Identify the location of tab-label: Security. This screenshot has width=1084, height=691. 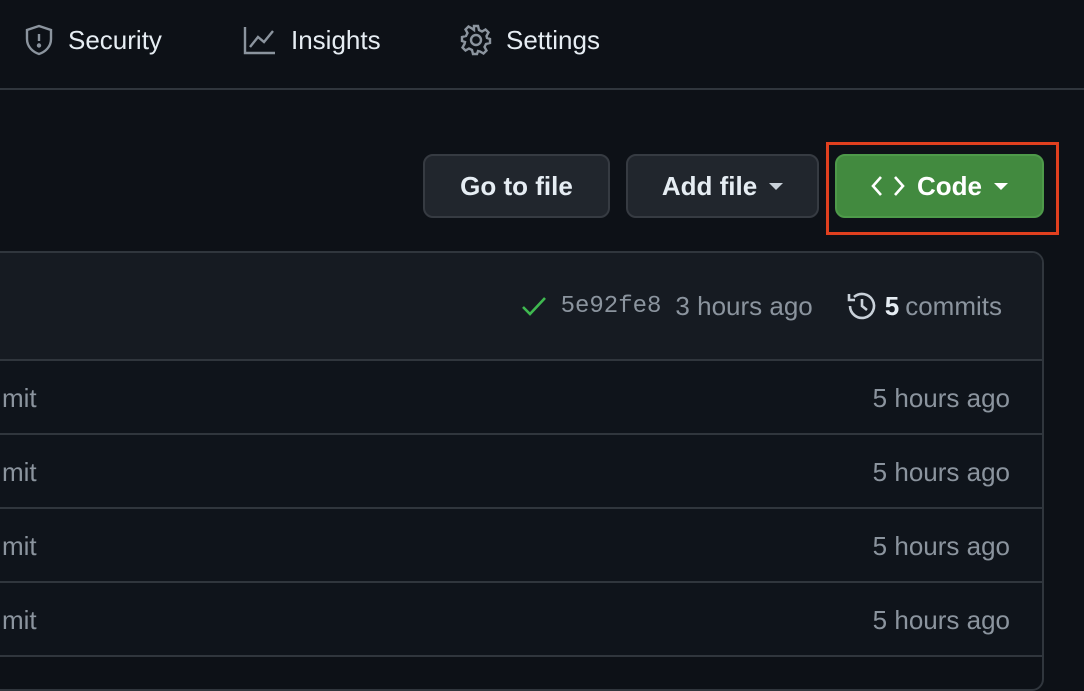
(115, 39).